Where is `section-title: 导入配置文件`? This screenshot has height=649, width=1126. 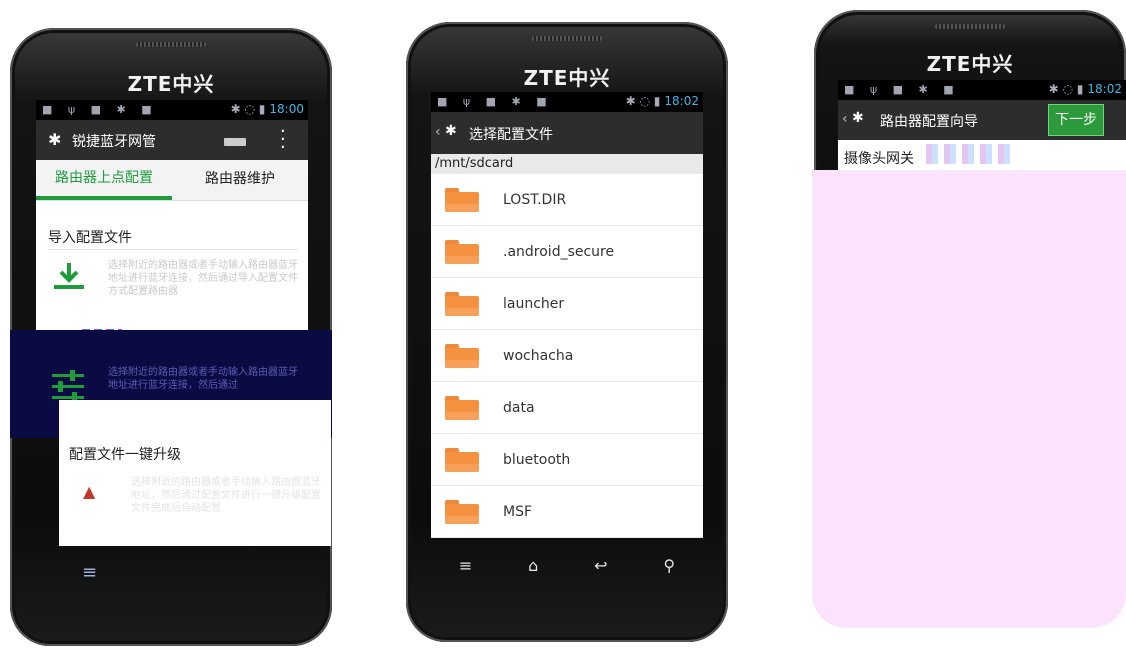 section-title: 导入配置文件 is located at coordinates (90, 238).